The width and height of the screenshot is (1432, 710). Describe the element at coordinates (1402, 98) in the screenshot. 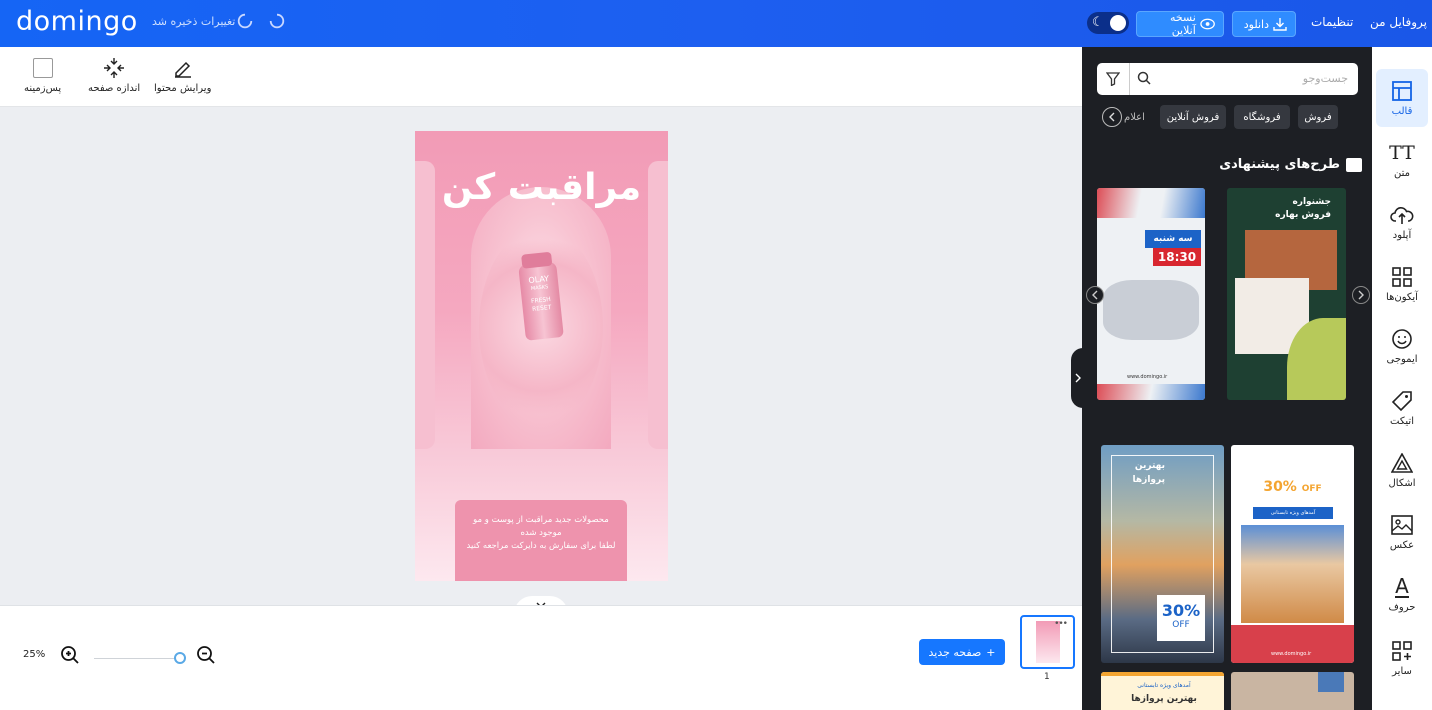

I see `sidebar-item-templates: قالب` at that location.